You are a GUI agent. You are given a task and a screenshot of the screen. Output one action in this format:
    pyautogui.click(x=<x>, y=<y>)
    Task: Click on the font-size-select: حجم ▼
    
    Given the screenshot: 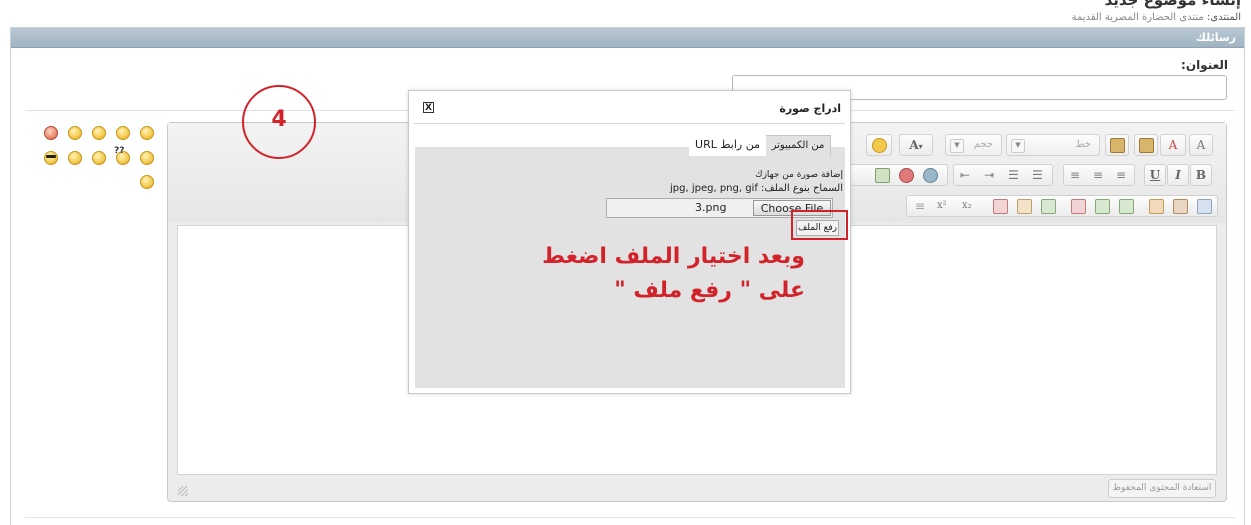 What is the action you would take?
    pyautogui.click(x=973, y=145)
    